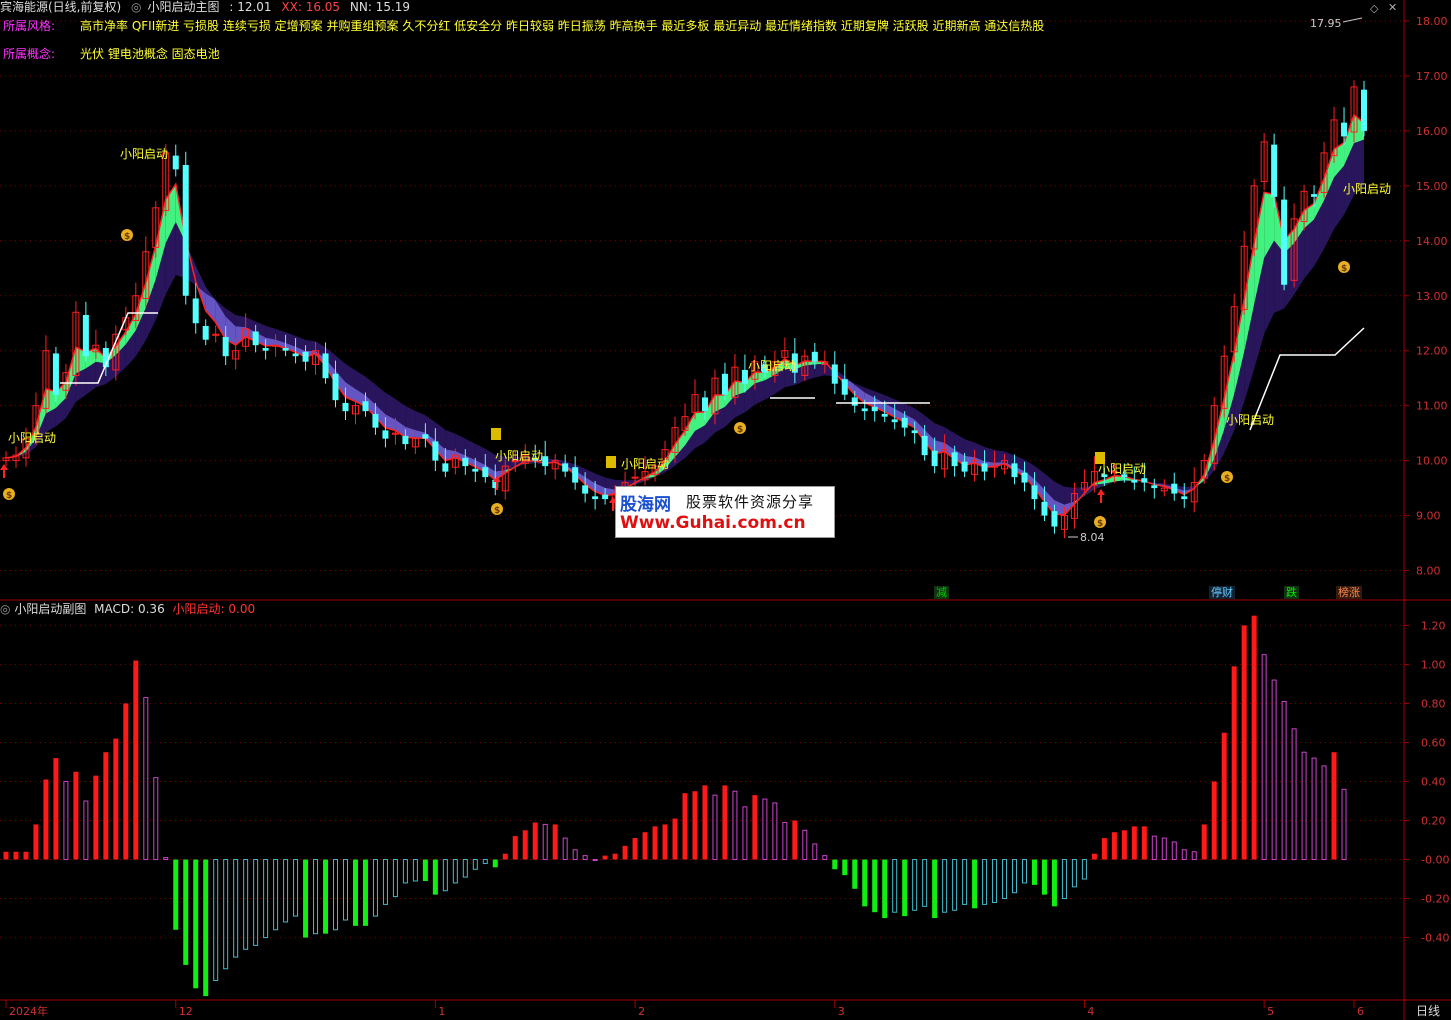 The height and width of the screenshot is (1020, 1451). I want to click on y-tick-label: -0.20, so click(1435, 899).